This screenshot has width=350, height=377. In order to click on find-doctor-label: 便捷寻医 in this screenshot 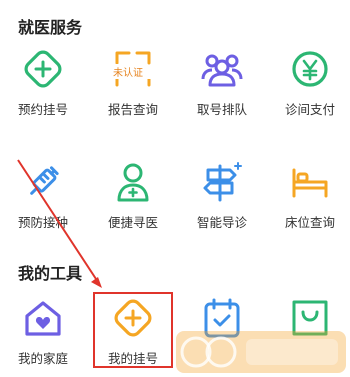, I will do `click(132, 222)`.